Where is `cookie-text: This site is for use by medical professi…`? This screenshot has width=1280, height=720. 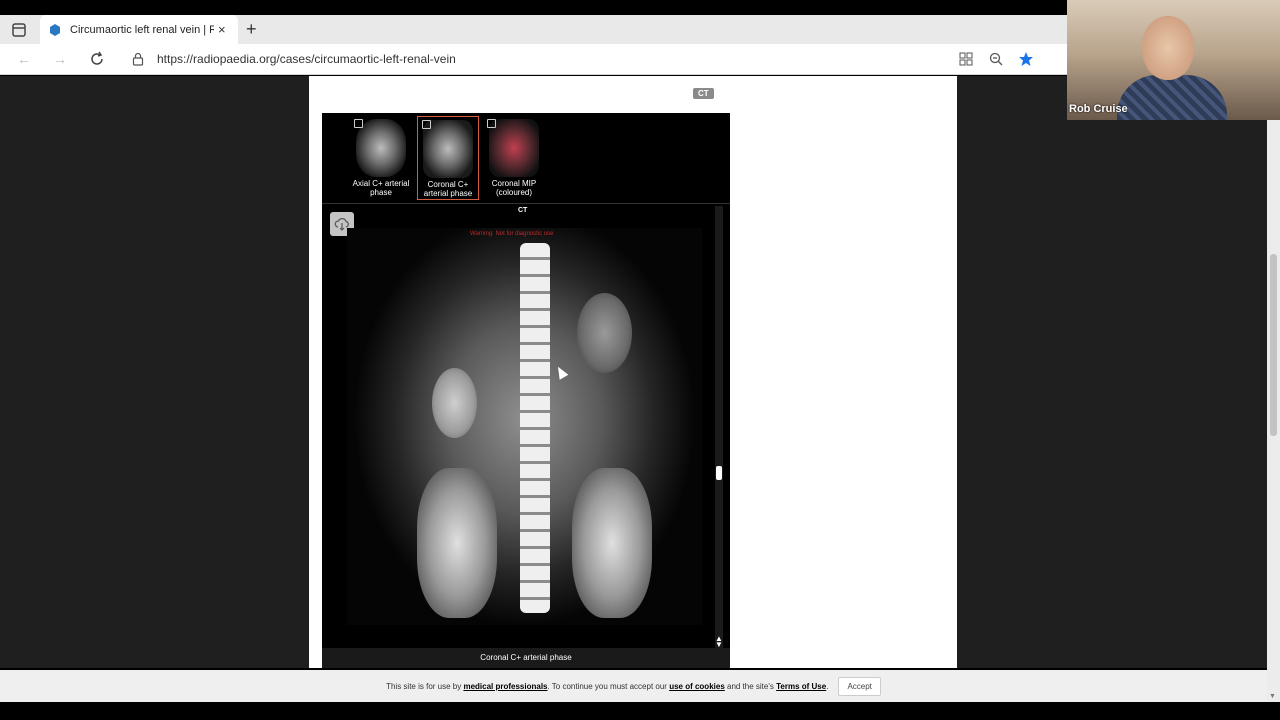
cookie-text: This site is for use by medical professi… is located at coordinates (607, 686).